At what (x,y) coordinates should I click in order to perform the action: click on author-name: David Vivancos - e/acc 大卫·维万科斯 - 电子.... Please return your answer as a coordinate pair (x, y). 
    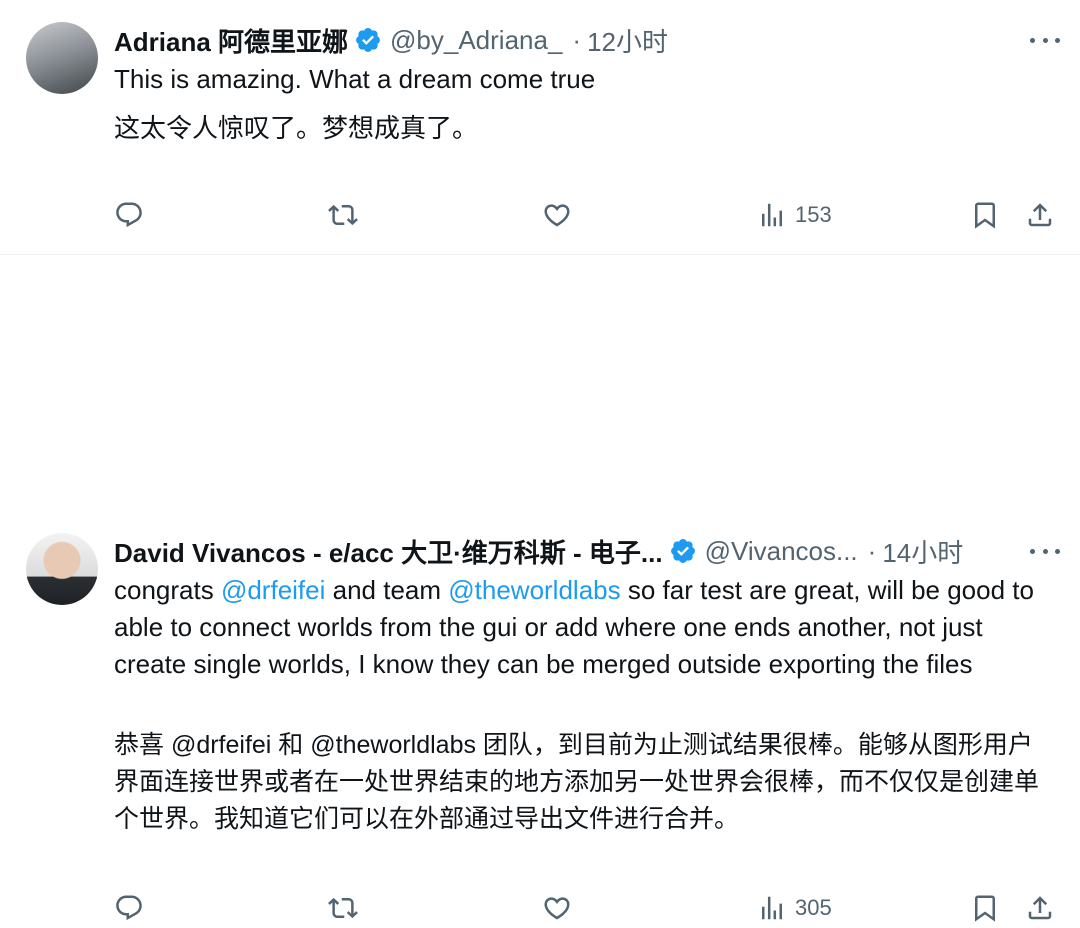
    Looking at the image, I should click on (388, 551).